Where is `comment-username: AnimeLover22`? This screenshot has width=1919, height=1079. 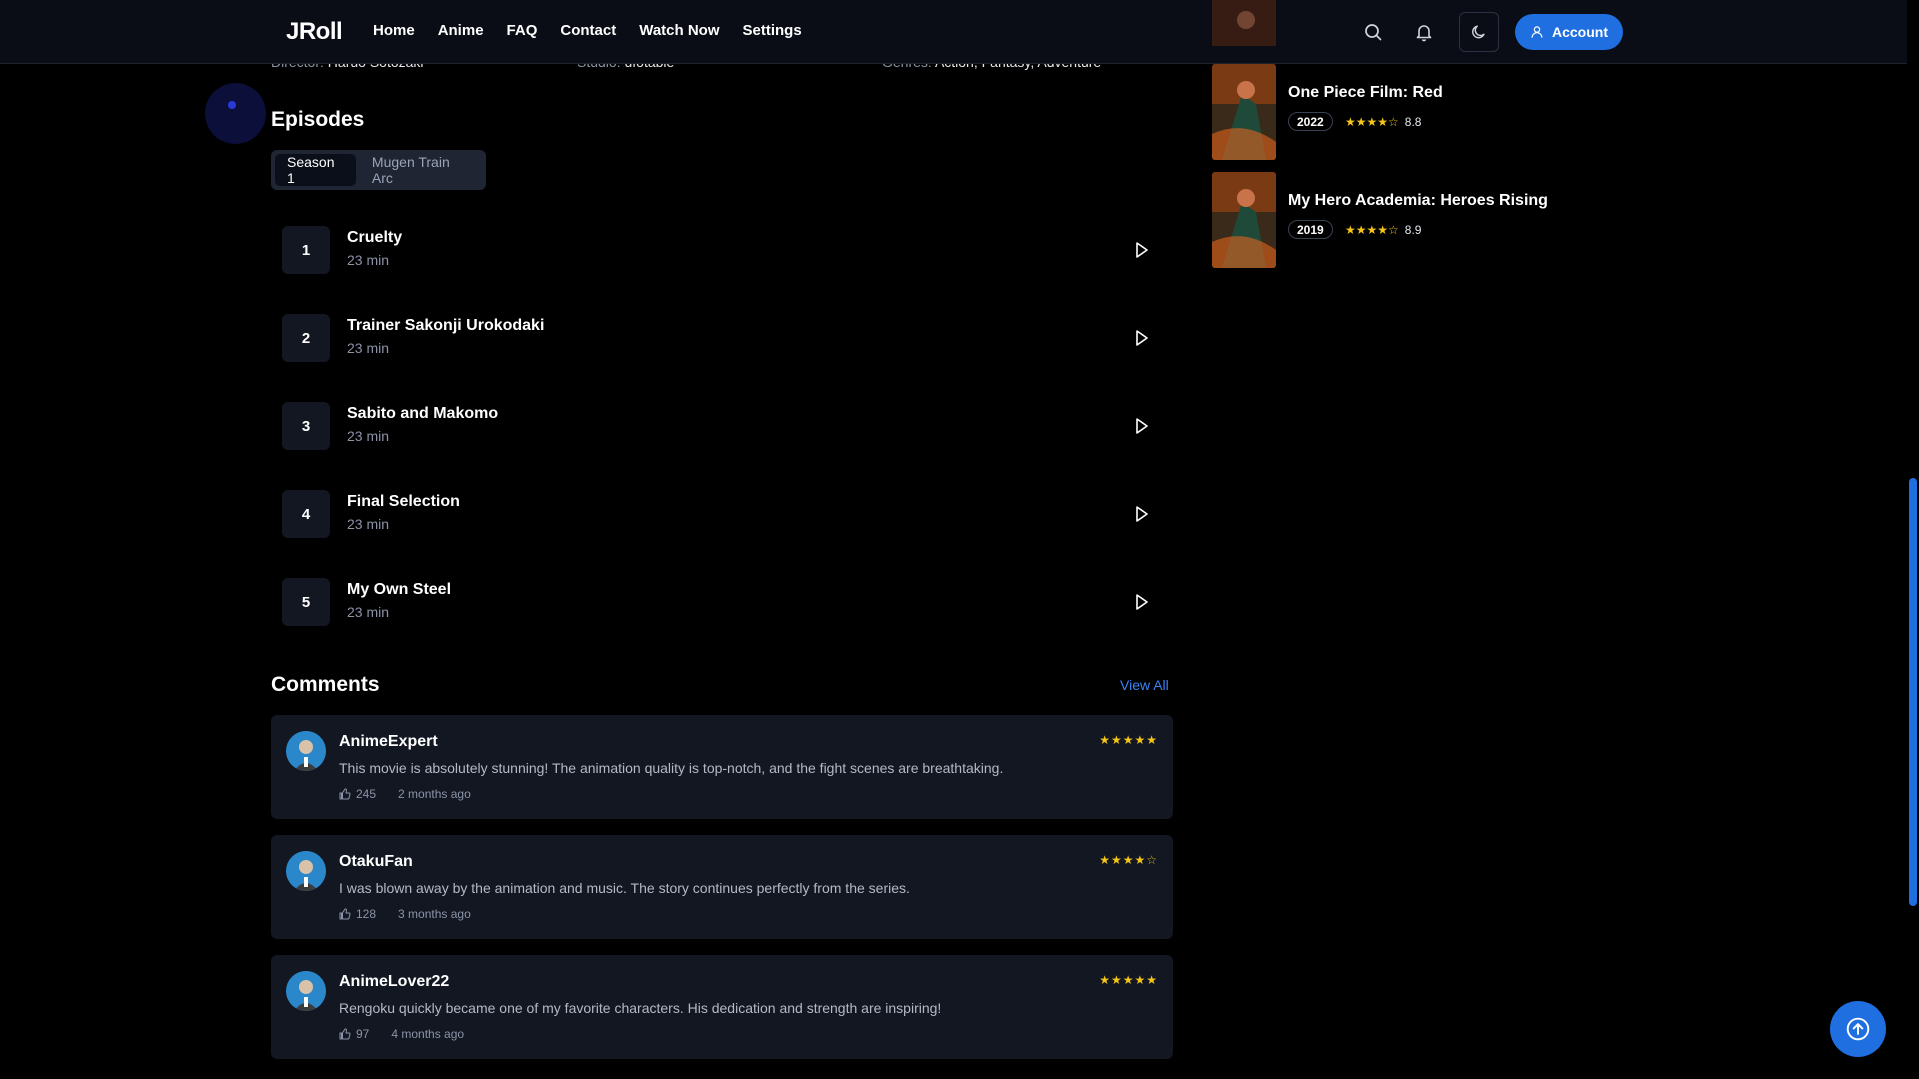
comment-username: AnimeLover22 is located at coordinates (394, 981).